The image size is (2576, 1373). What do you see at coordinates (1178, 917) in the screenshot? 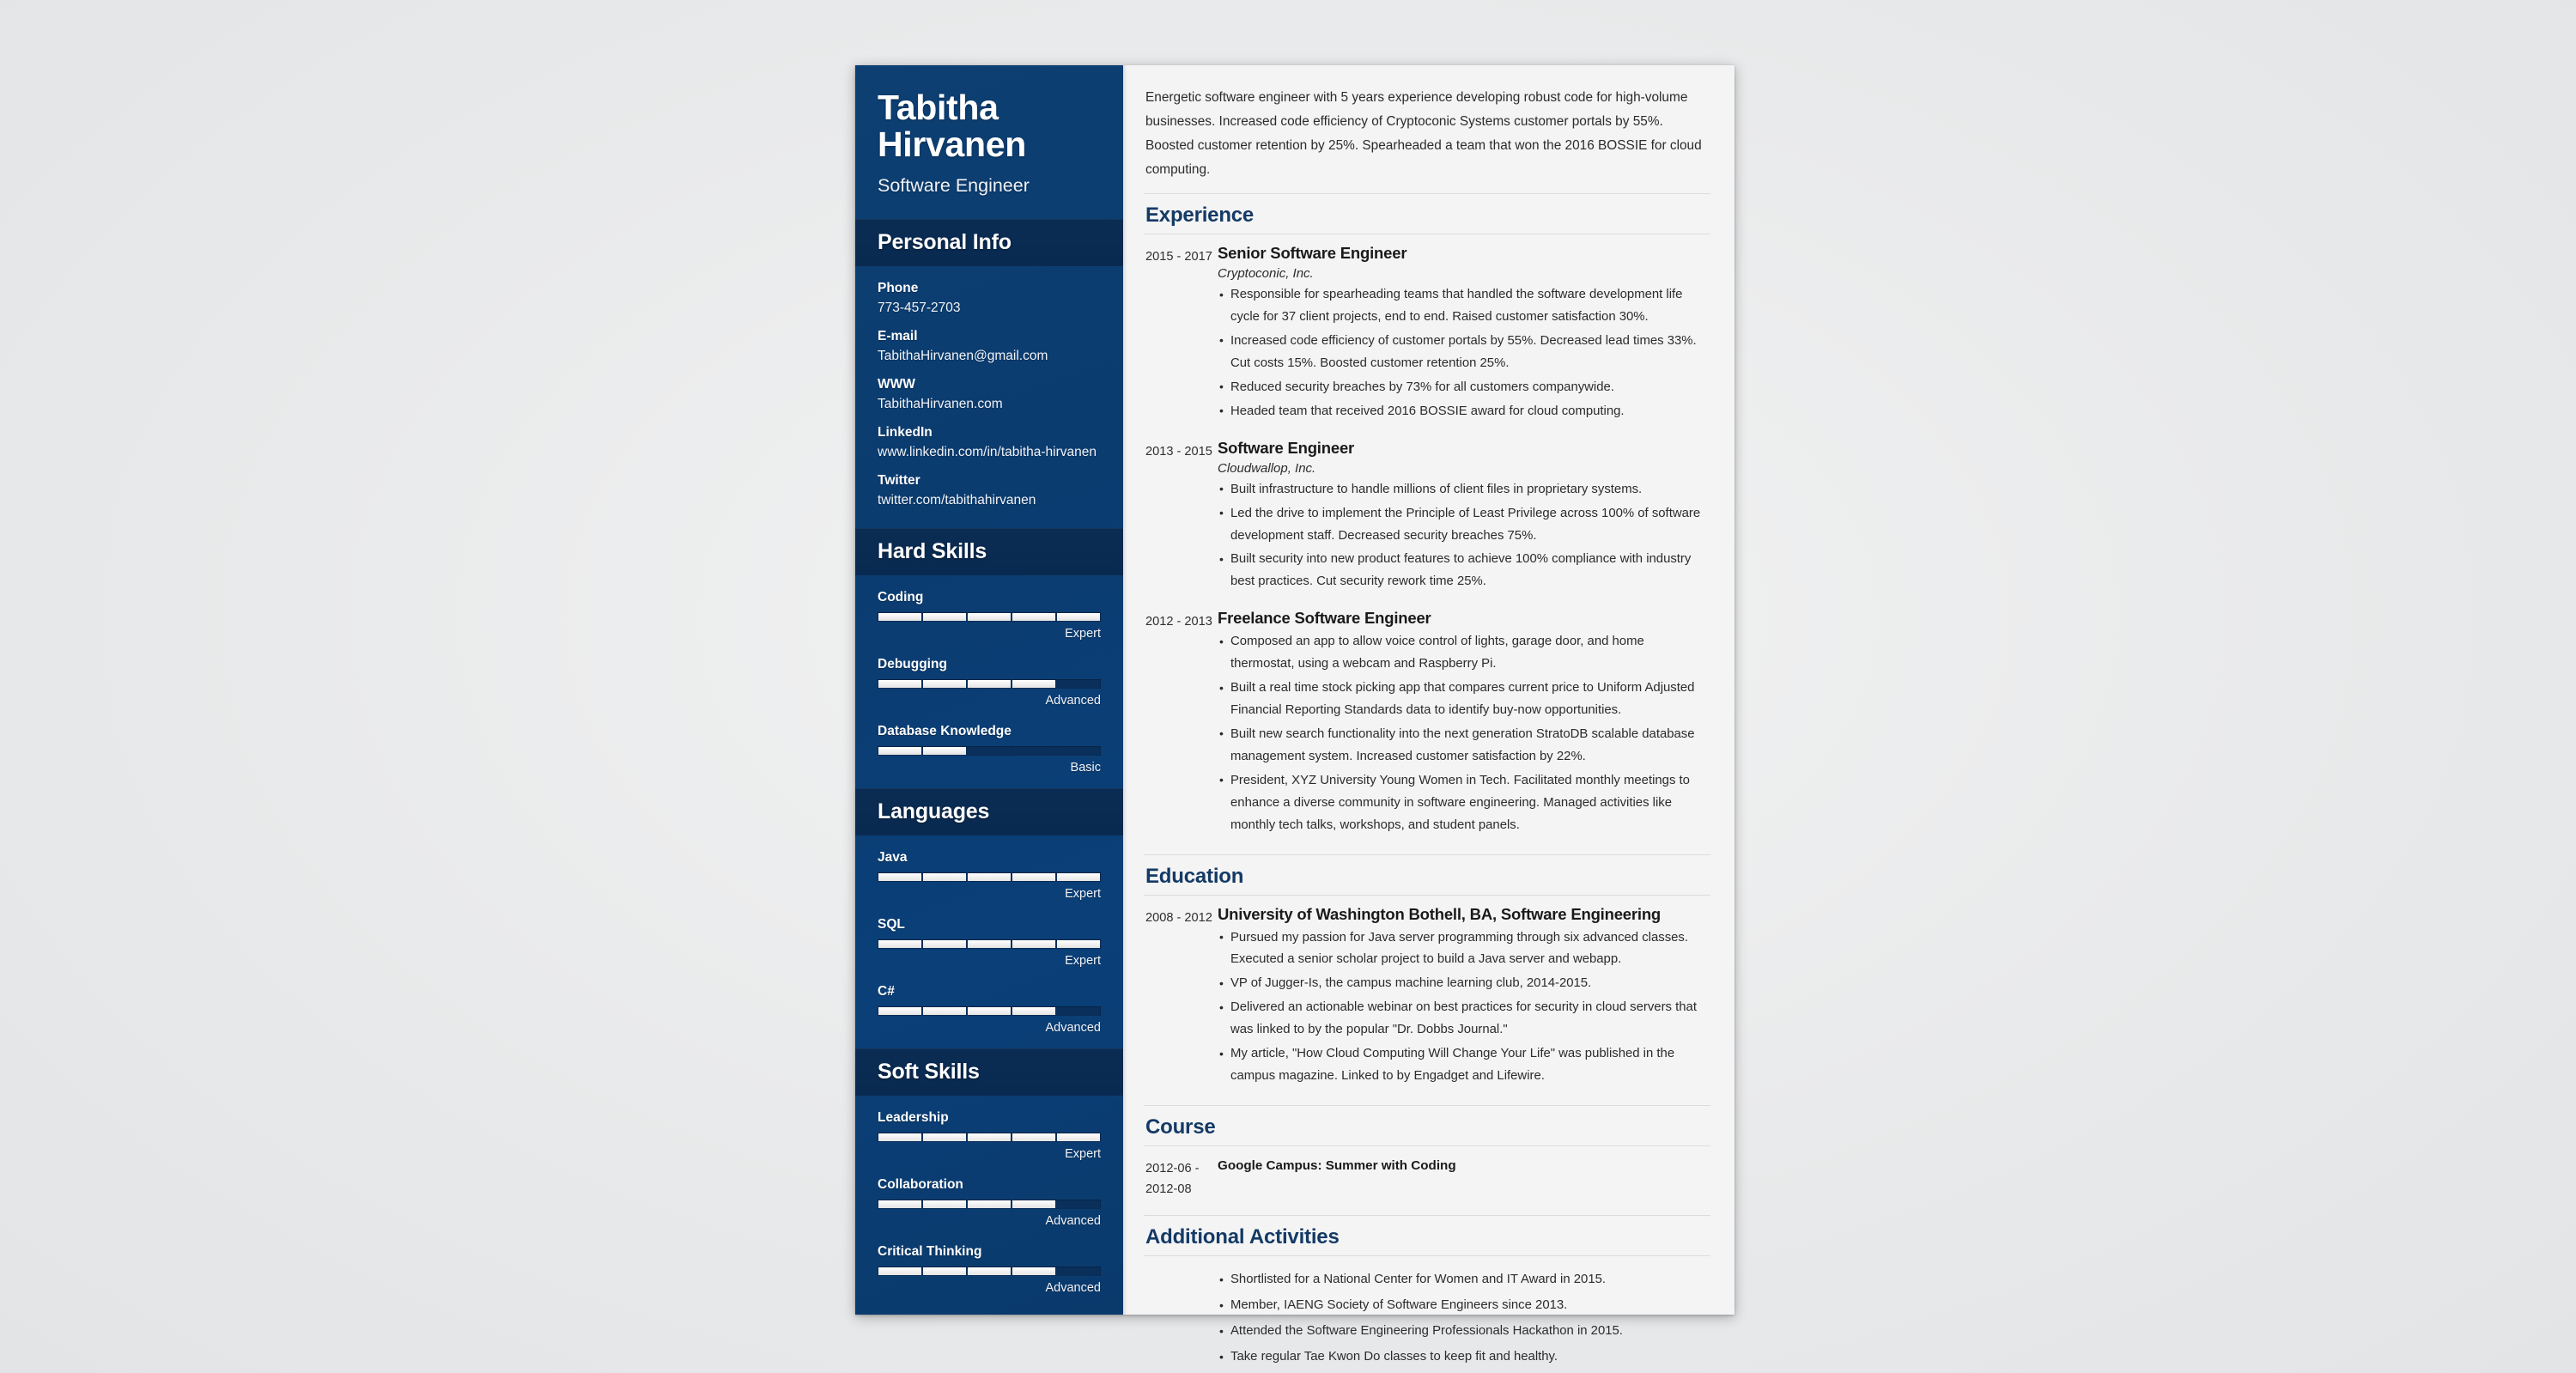
I see `entry-date-range: 2008 - 2012` at bounding box center [1178, 917].